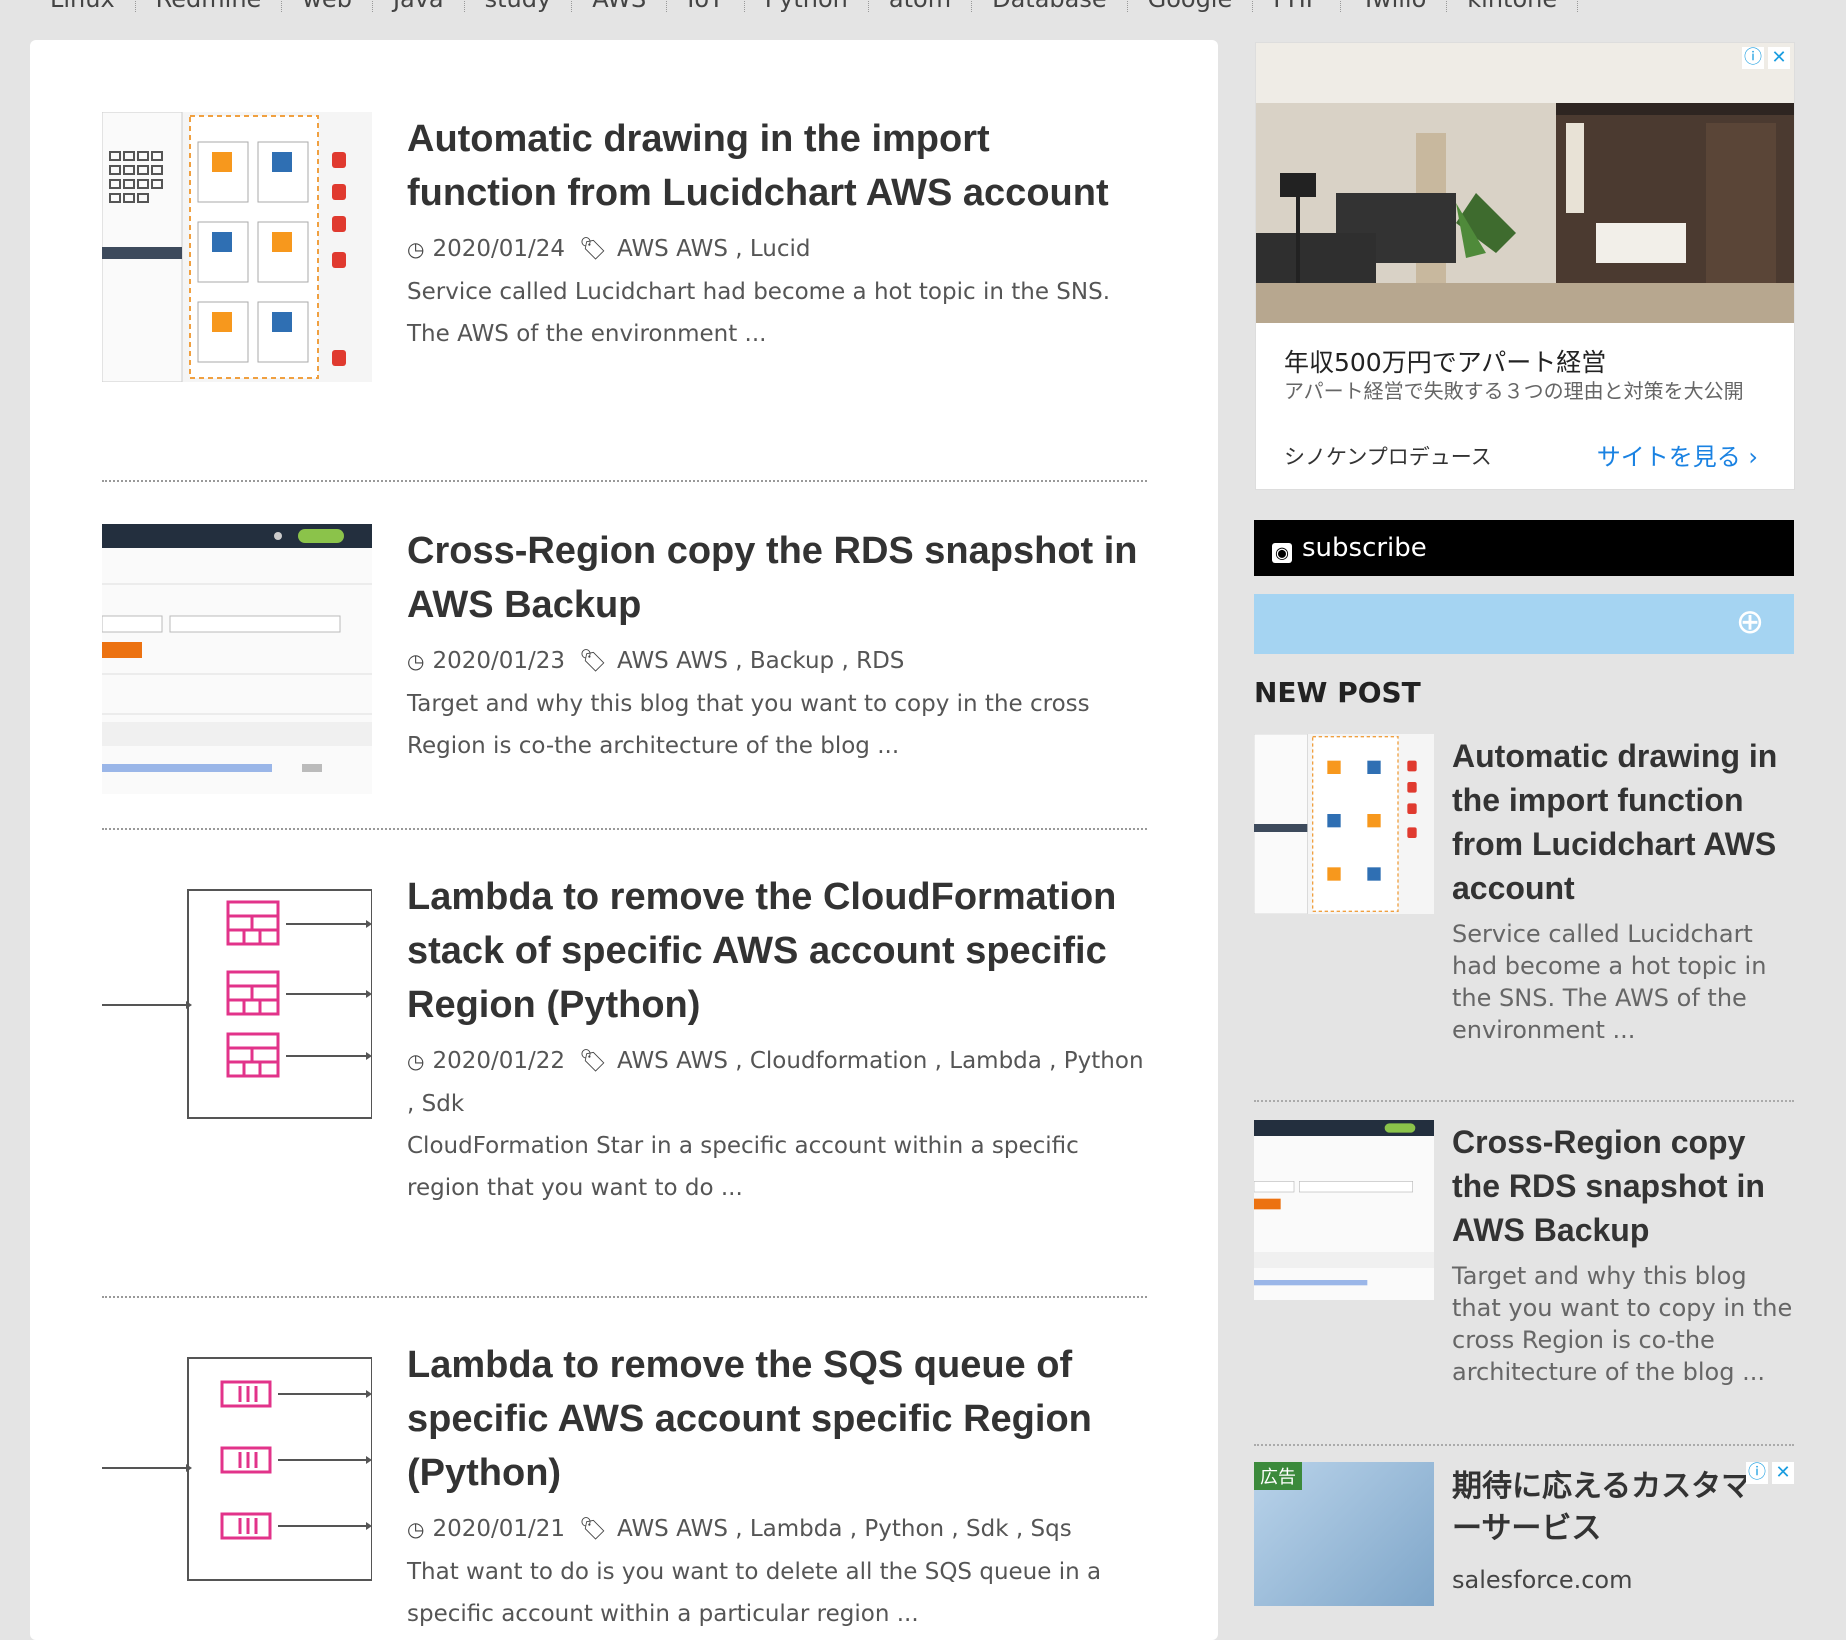 This screenshot has height=1640, width=1846. I want to click on ad-title: 期待に応えるカスタマーサービス, so click(1602, 1508).